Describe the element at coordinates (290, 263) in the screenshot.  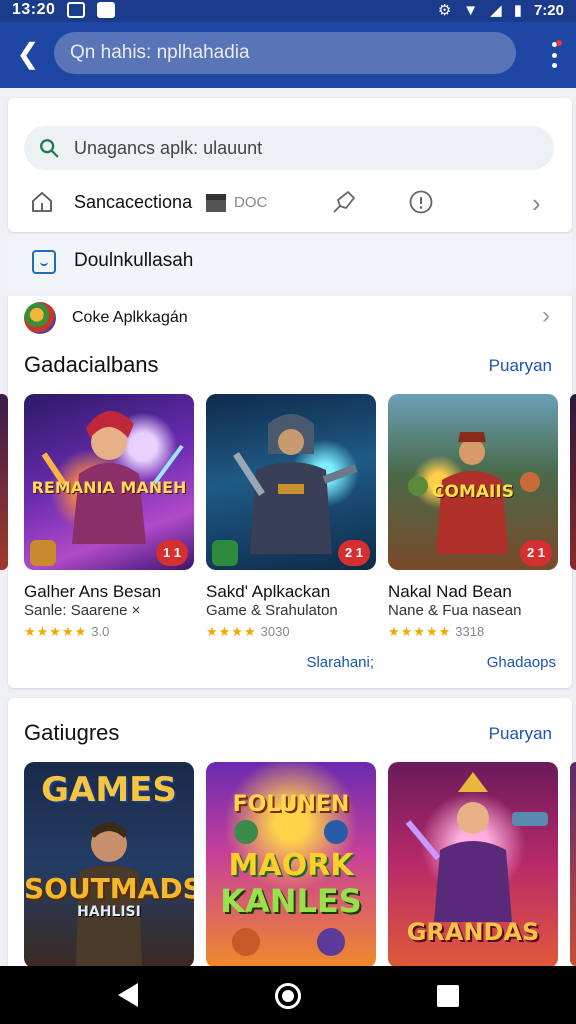
I see `downloads-row: Doulnkullasah` at that location.